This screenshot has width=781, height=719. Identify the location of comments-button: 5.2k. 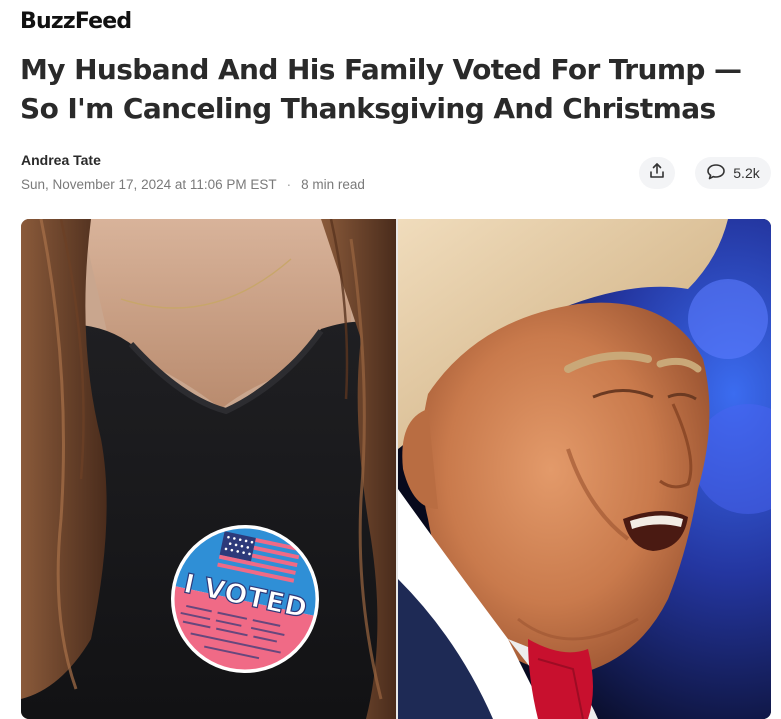
(733, 173).